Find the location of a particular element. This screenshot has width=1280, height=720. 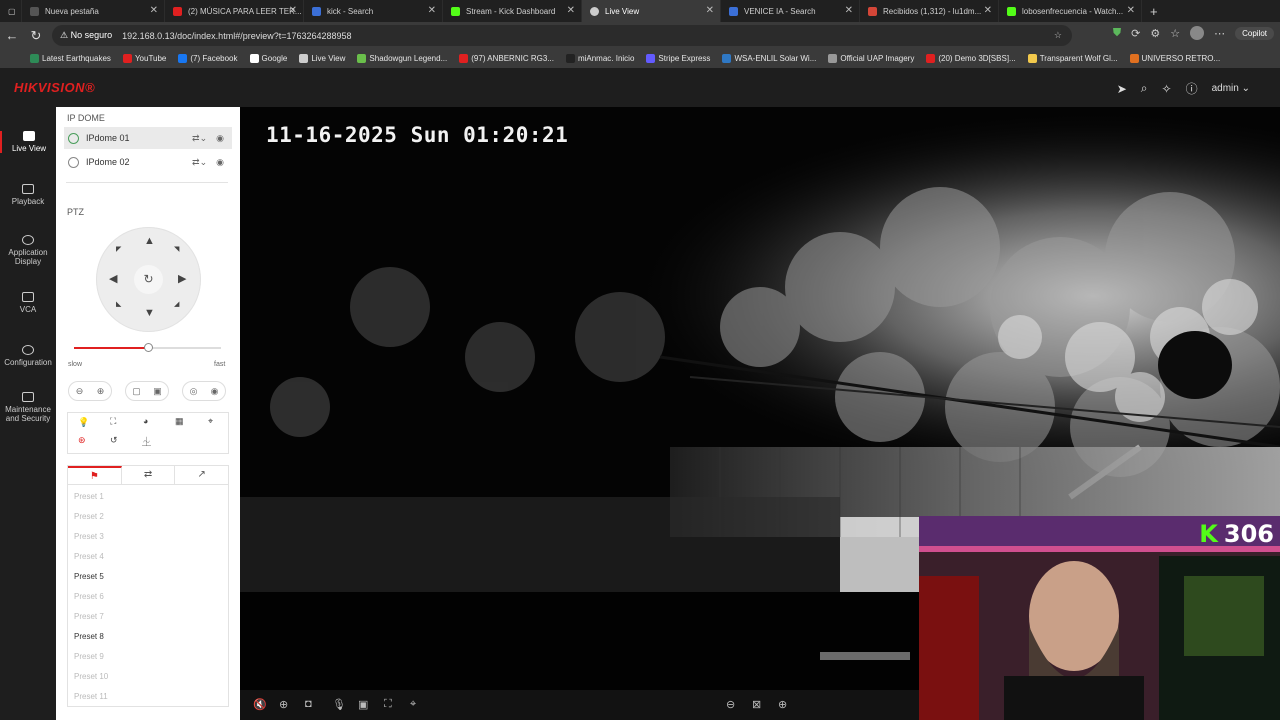

speed-slider-handle is located at coordinates (148, 347).